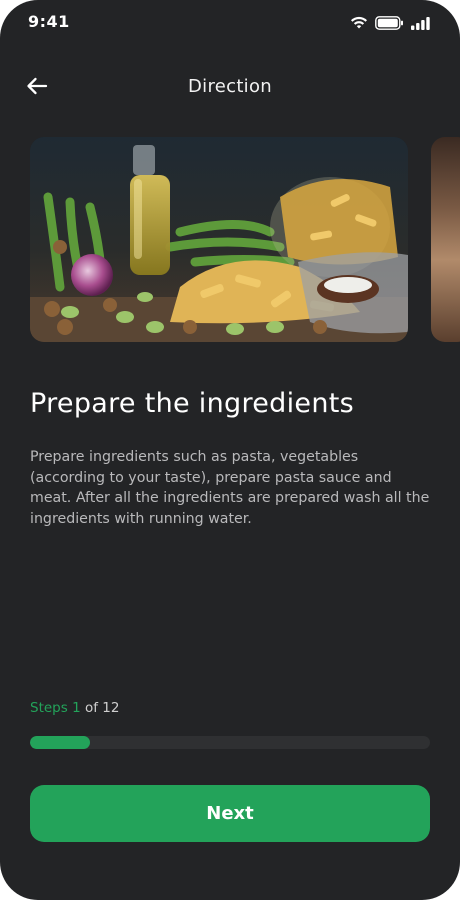 Image resolution: width=460 pixels, height=900 pixels. Describe the element at coordinates (102, 708) in the screenshot. I see `steps-total: of 12` at that location.